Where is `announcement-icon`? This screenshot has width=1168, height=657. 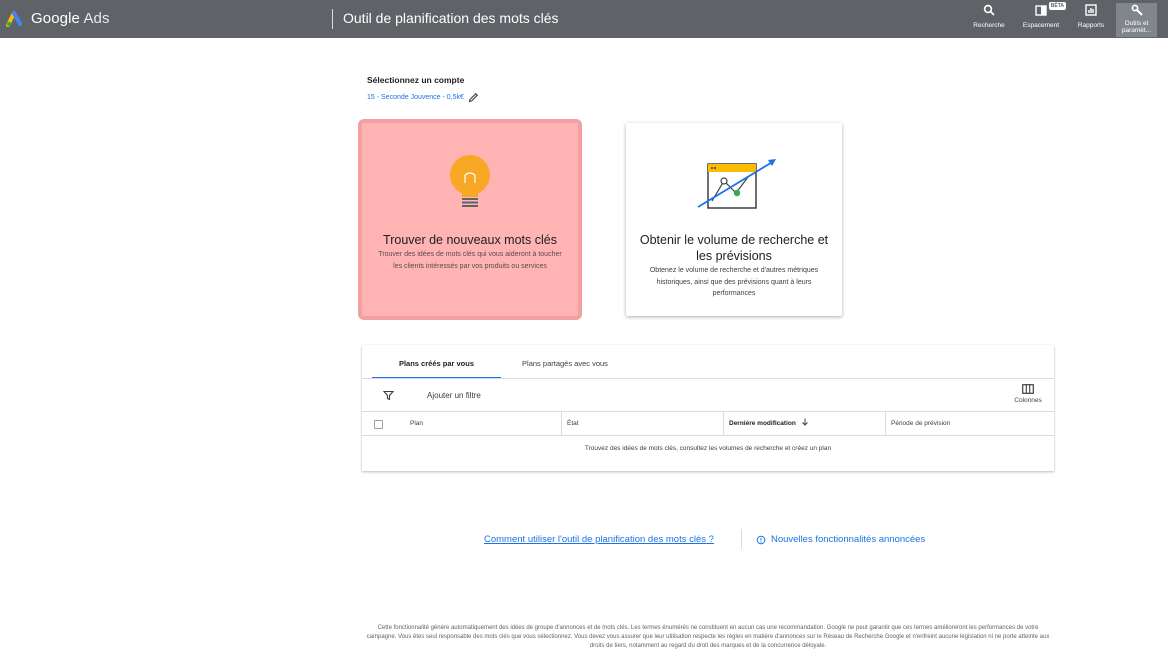 announcement-icon is located at coordinates (761, 539).